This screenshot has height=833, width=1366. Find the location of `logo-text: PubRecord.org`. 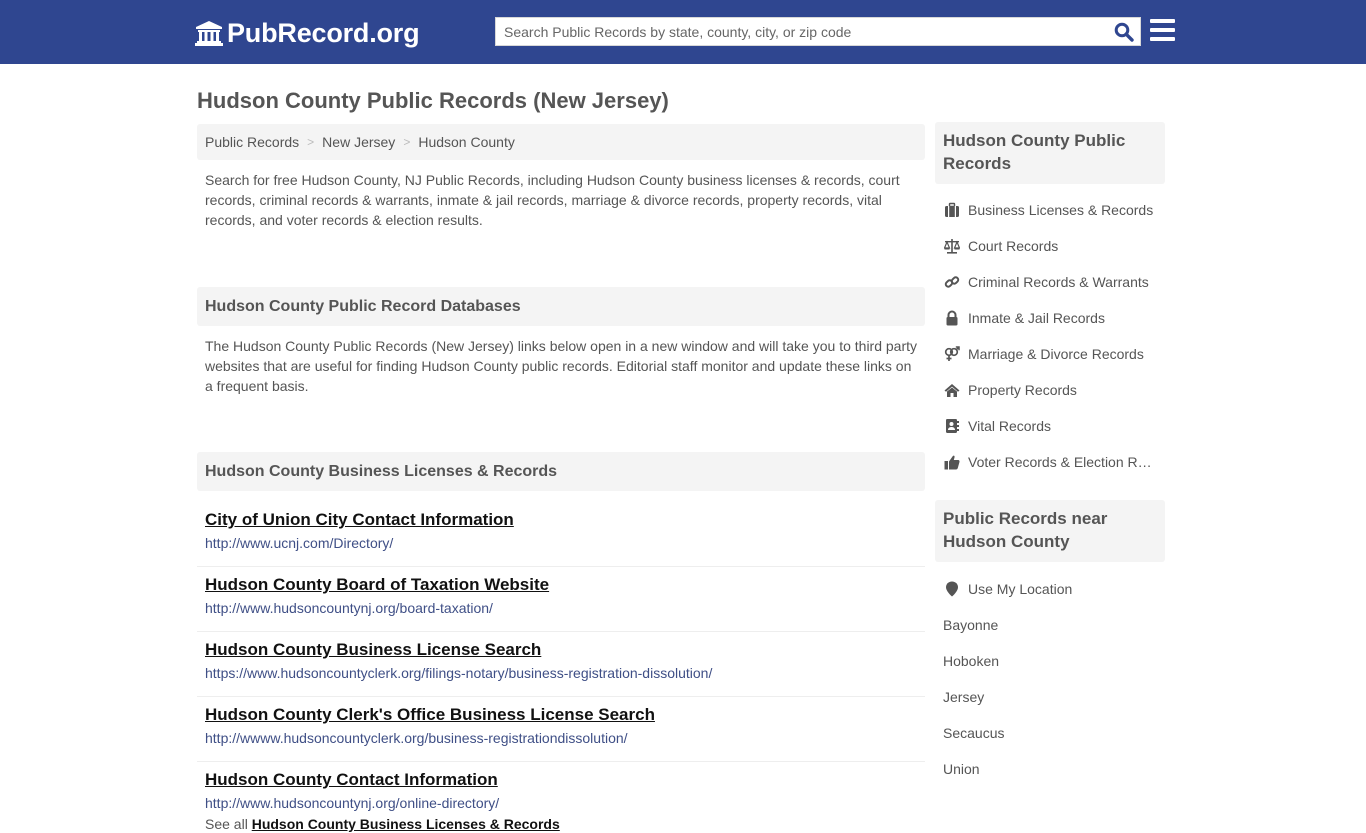

logo-text: PubRecord.org is located at coordinates (323, 32).